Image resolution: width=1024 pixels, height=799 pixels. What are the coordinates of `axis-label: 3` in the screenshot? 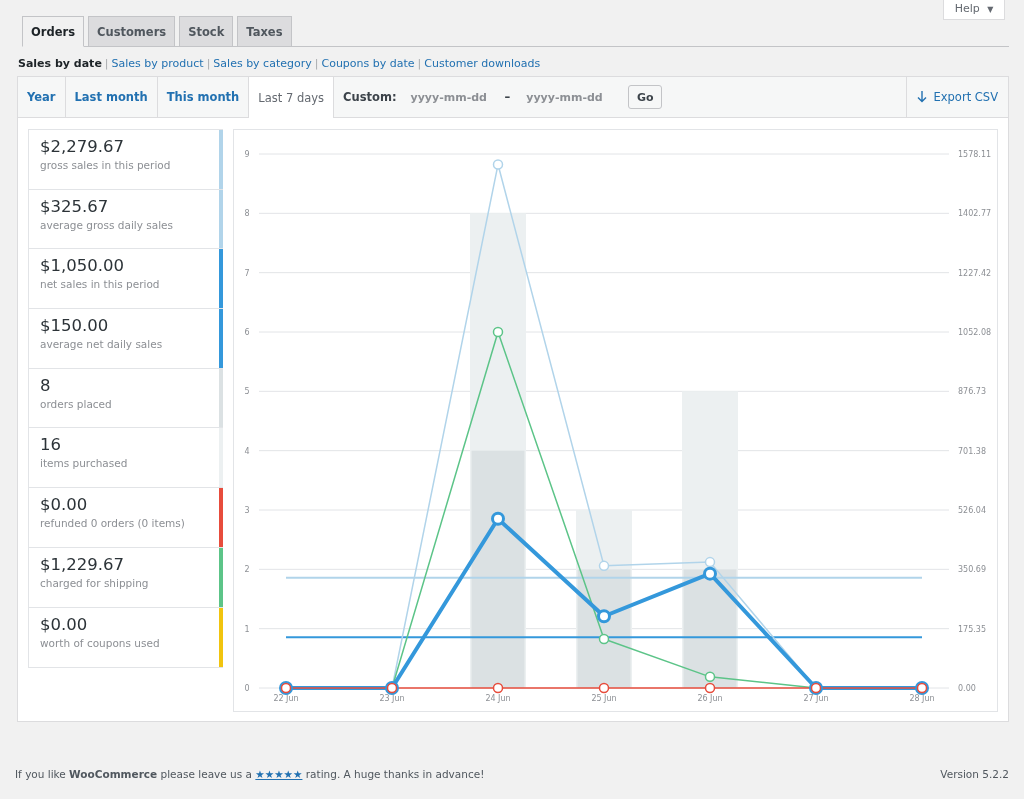 It's located at (247, 510).